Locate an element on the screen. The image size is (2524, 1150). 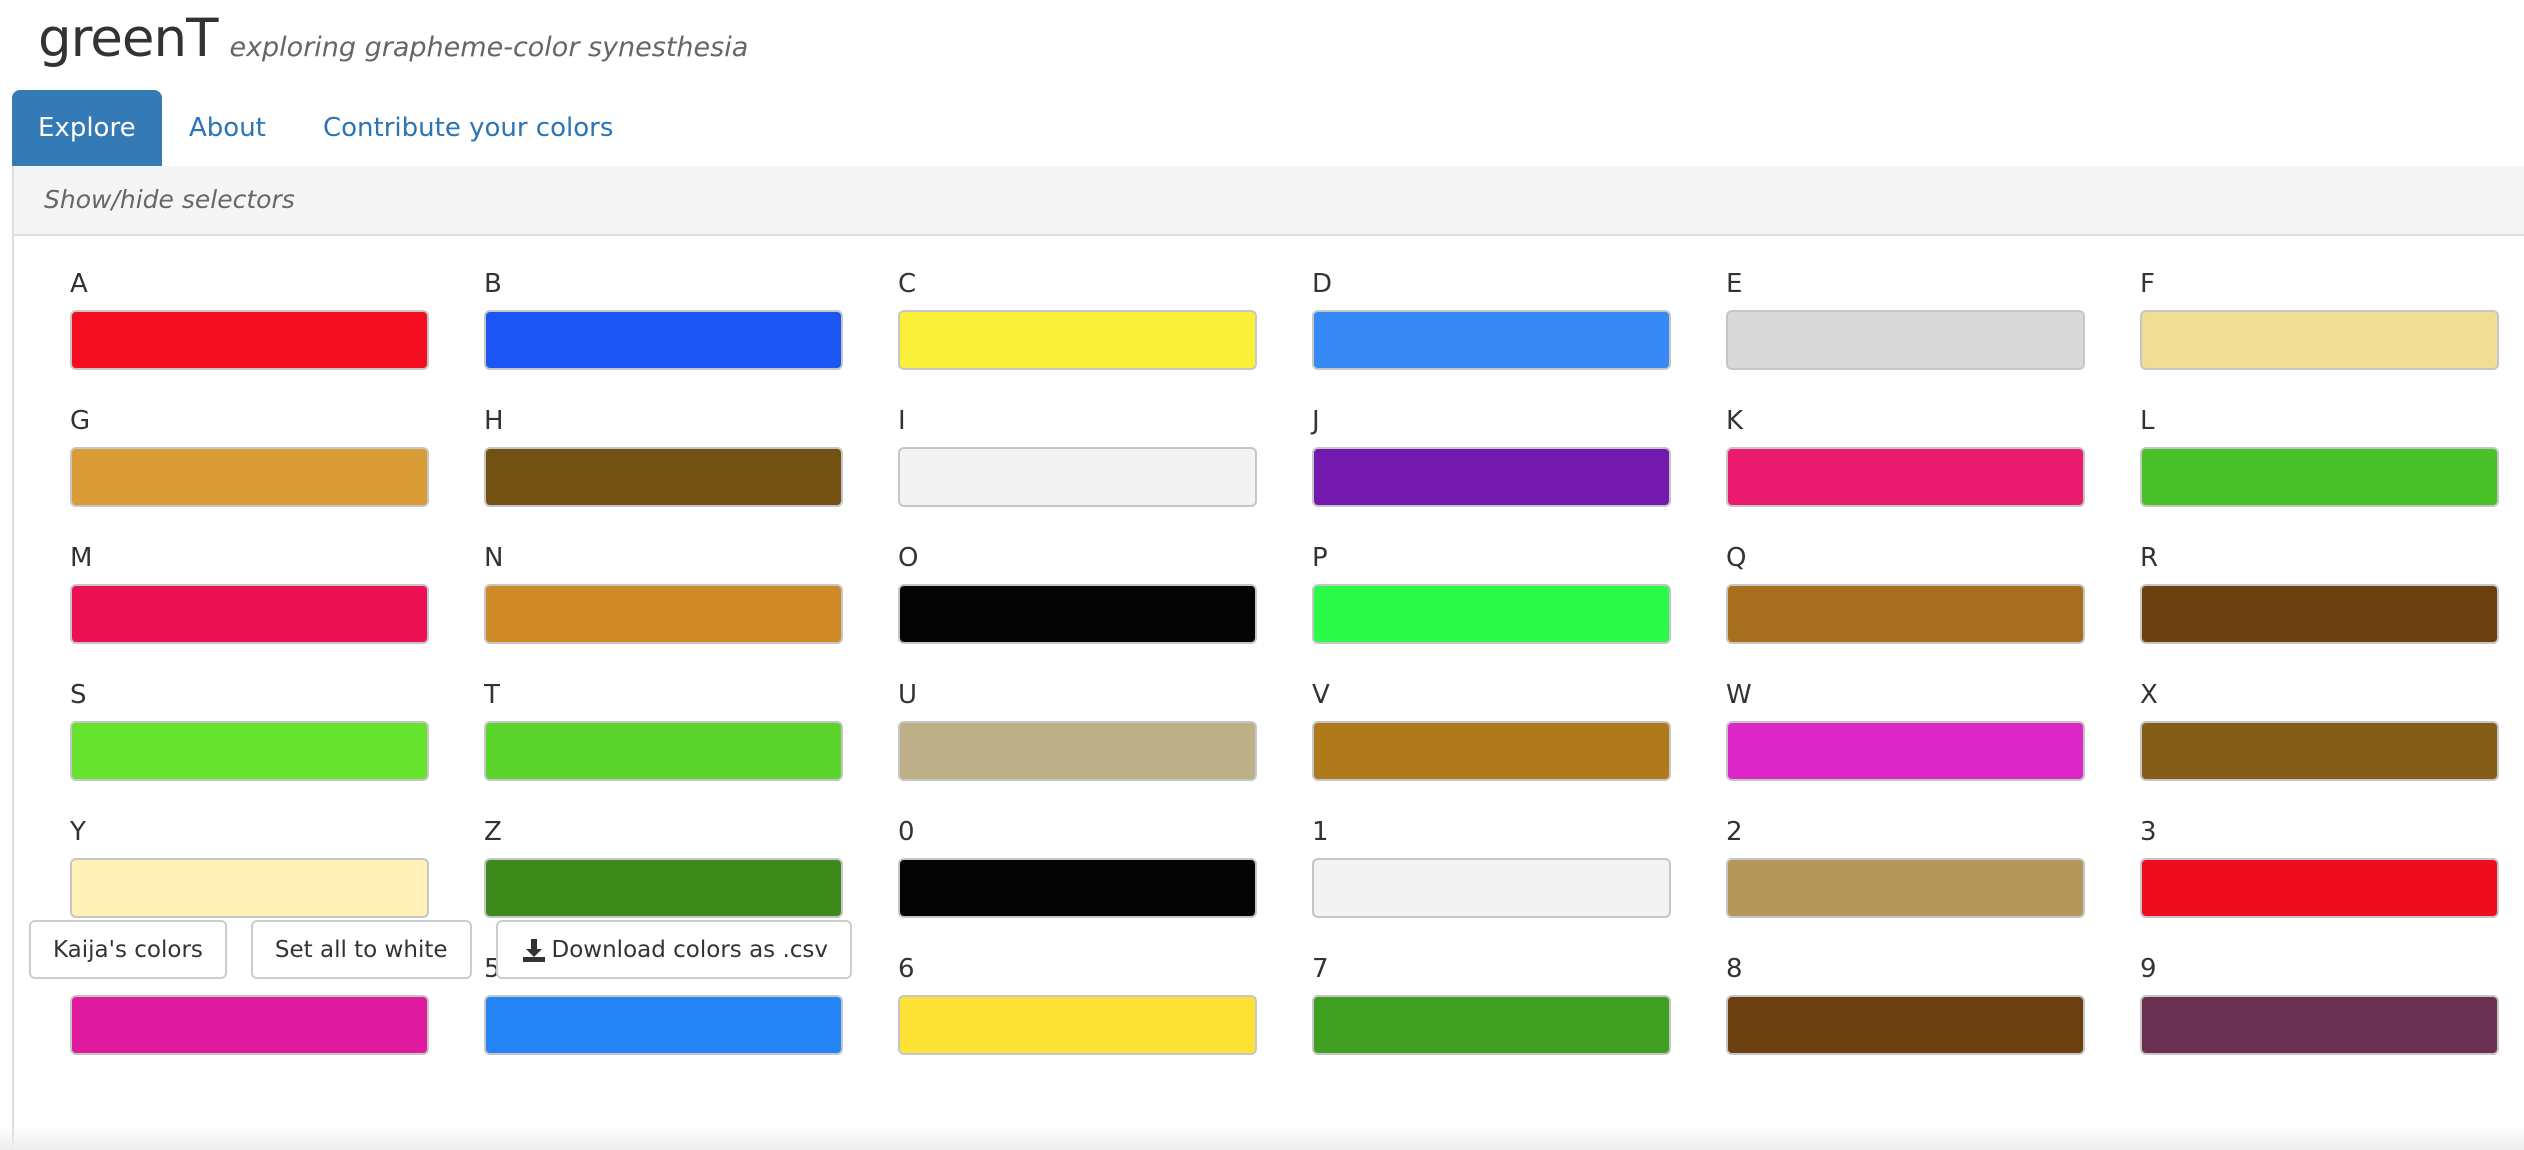
color-selector: F is located at coordinates (2319, 334).